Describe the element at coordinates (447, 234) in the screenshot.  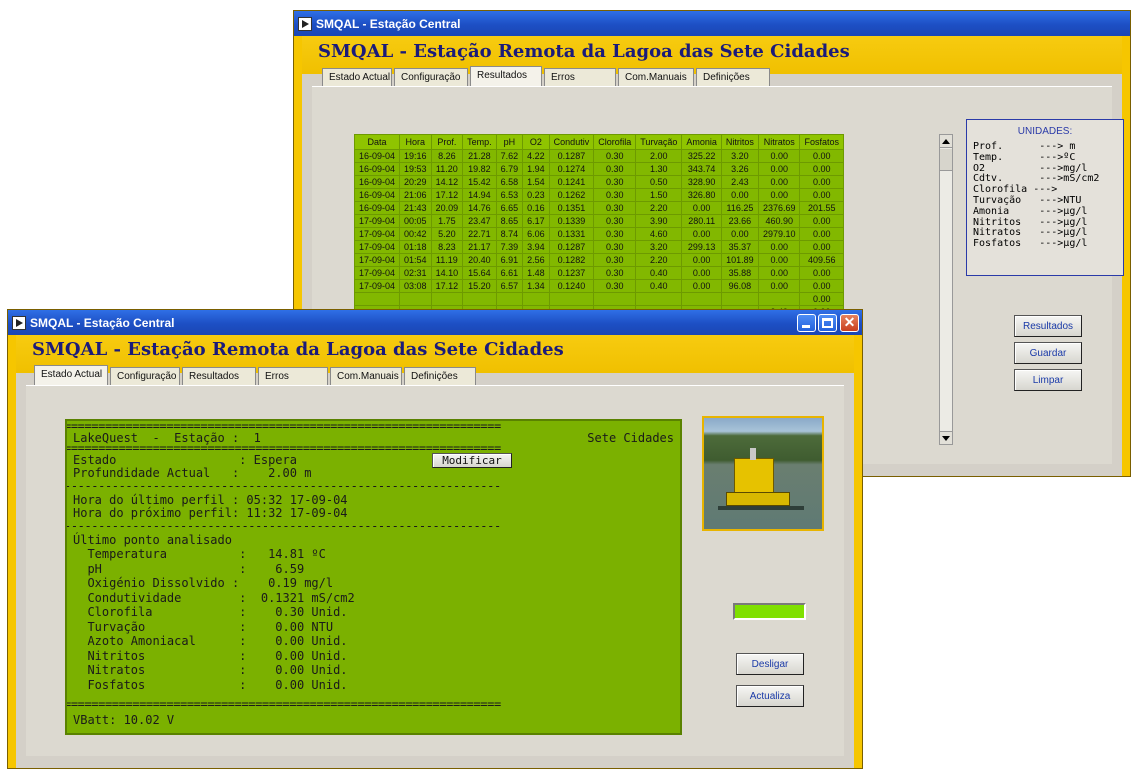
I see `table-cell: 5.20` at that location.